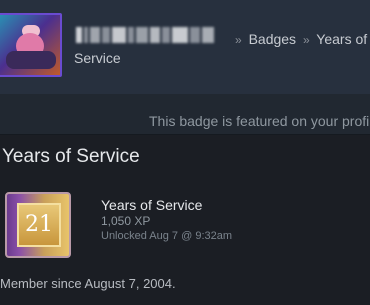 The height and width of the screenshot is (305, 370). What do you see at coordinates (185, 134) in the screenshot?
I see `divider` at bounding box center [185, 134].